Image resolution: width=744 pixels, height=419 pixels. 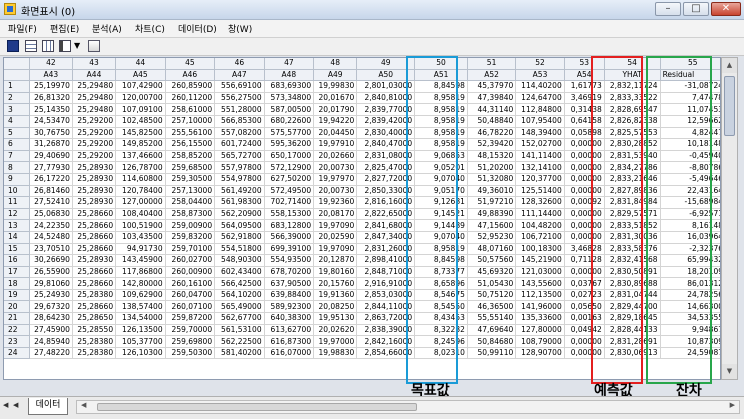 What do you see at coordinates (584, 109) in the screenshot?
I see `table-cell: 0,31438` at bounding box center [584, 109].